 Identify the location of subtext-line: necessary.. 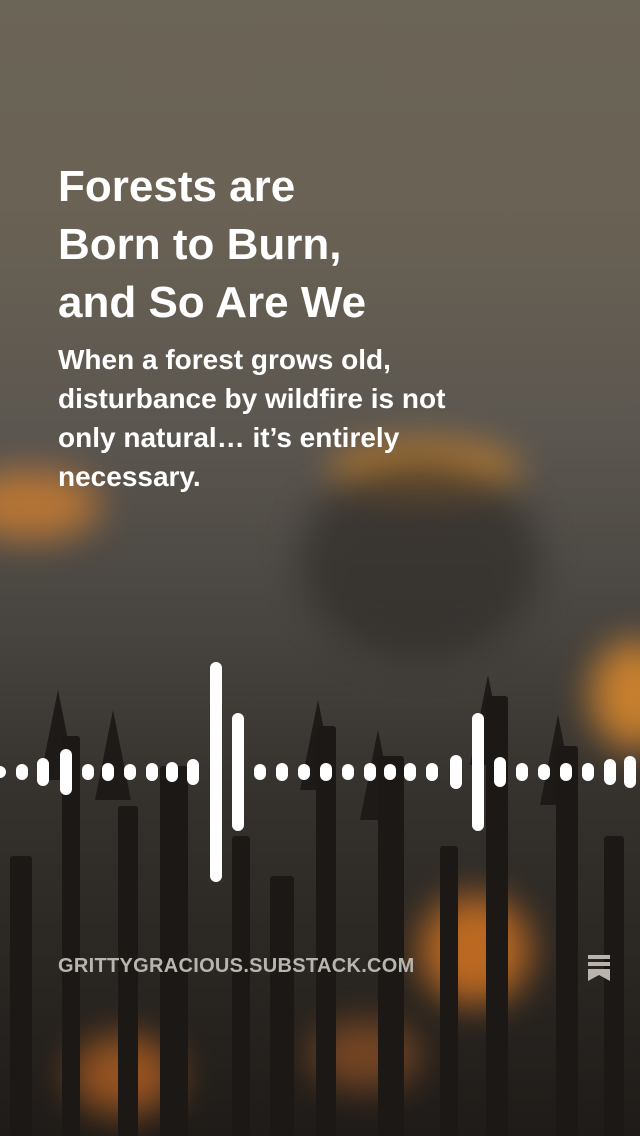
(129, 476).